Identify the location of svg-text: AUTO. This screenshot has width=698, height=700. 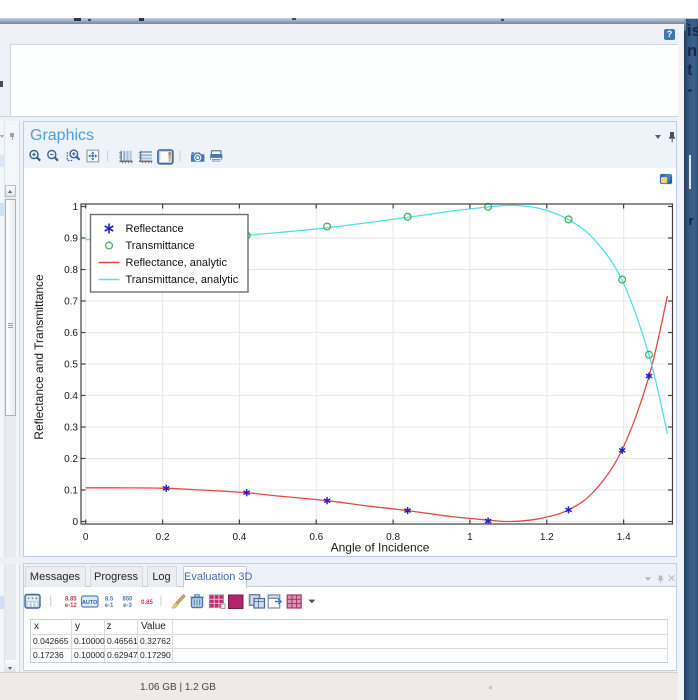
(90, 603).